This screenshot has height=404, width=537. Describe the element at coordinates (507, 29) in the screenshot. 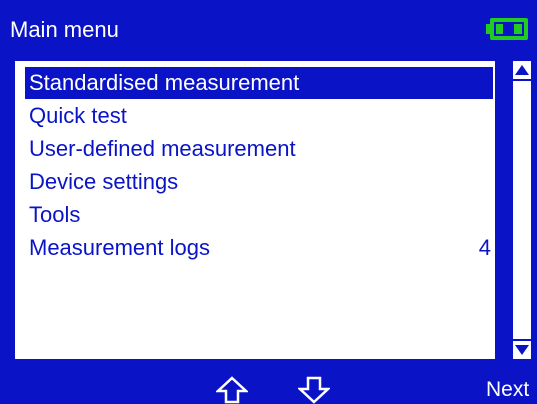

I see `battery-icon` at that location.